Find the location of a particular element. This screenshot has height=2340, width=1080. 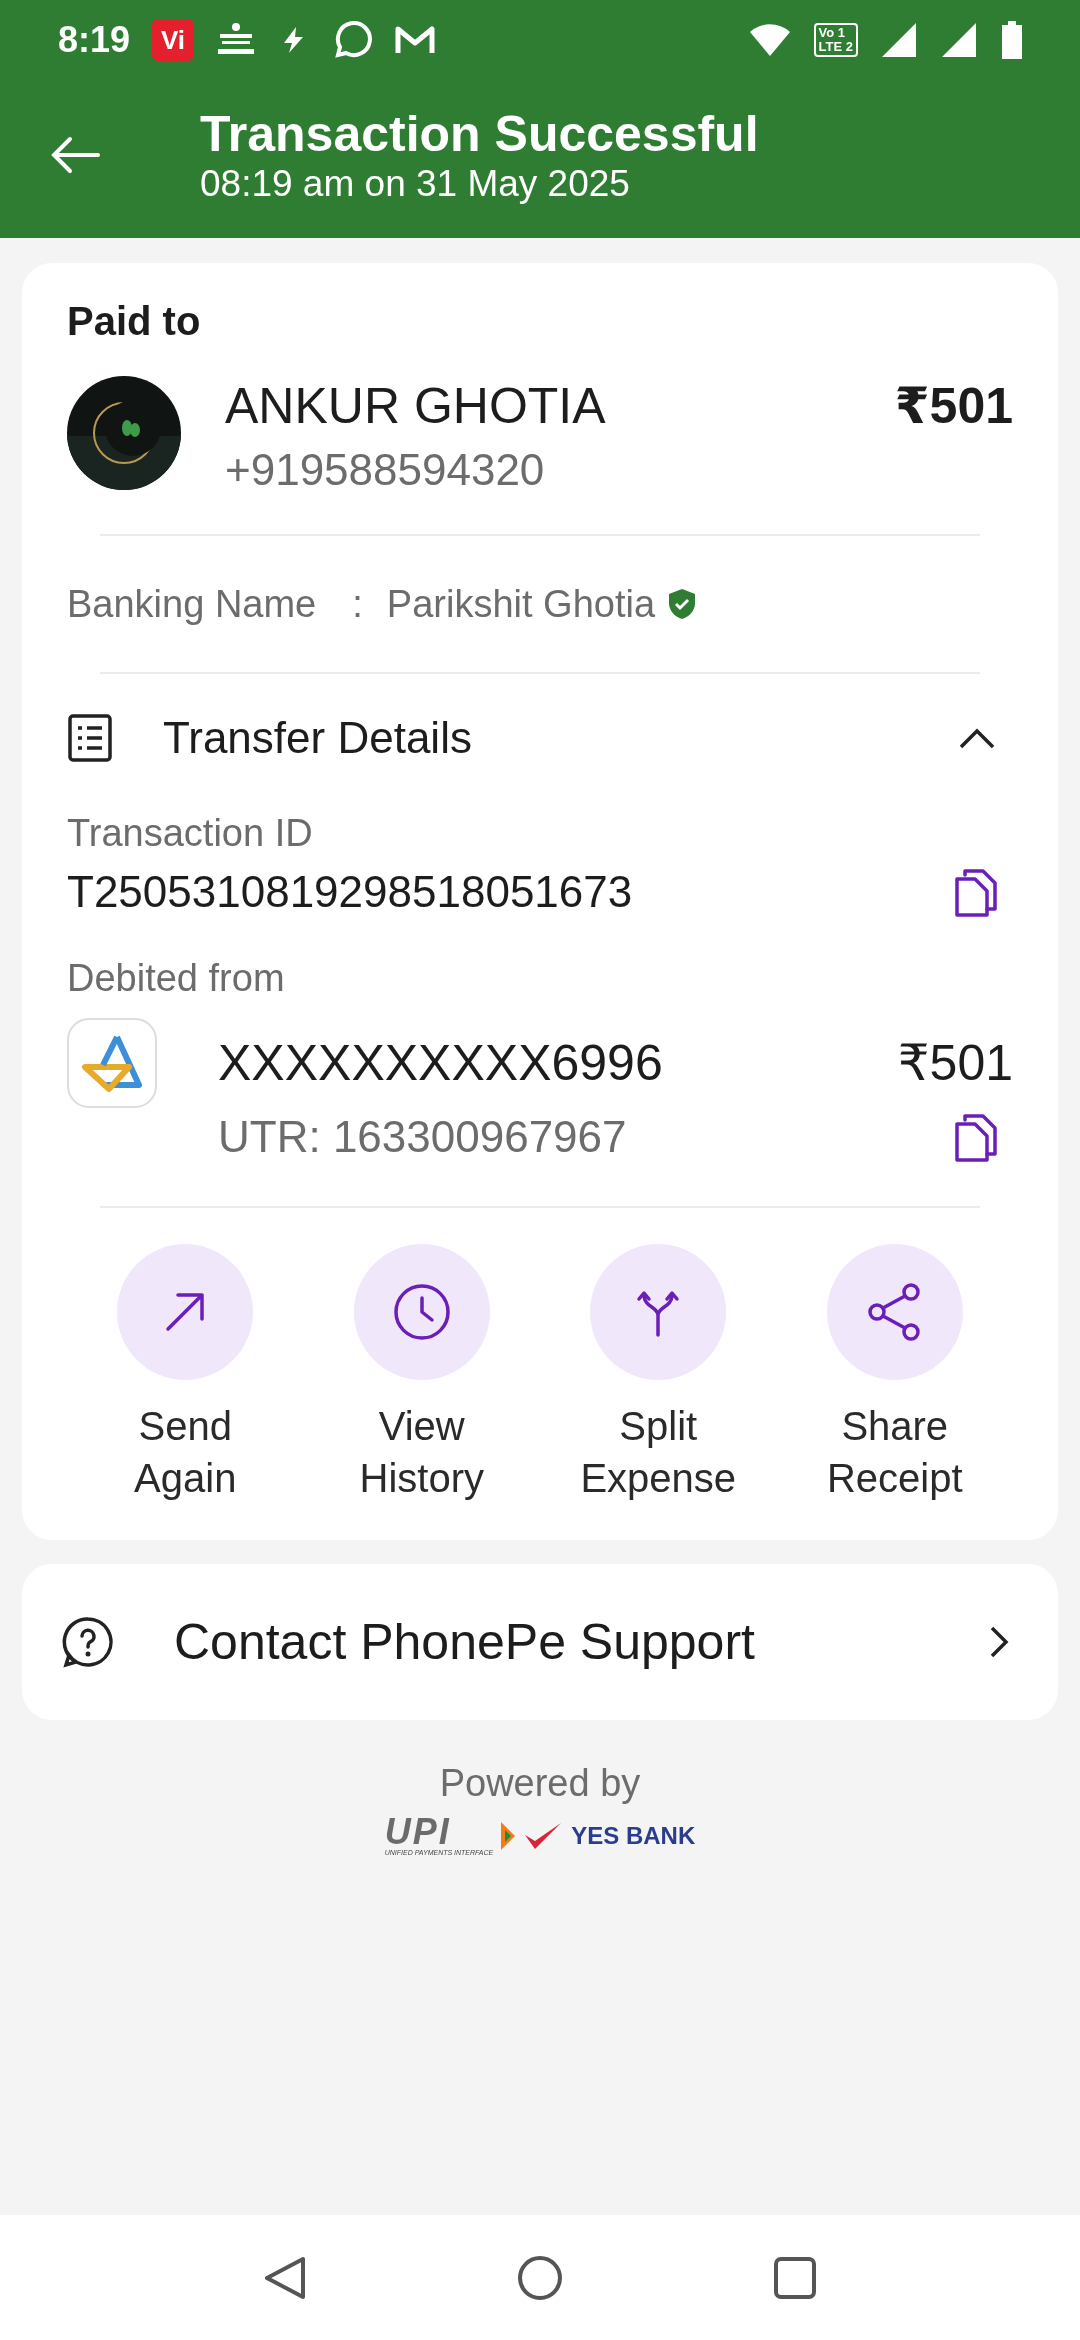

payee-phone: +919588594320 is located at coordinates (385, 470).